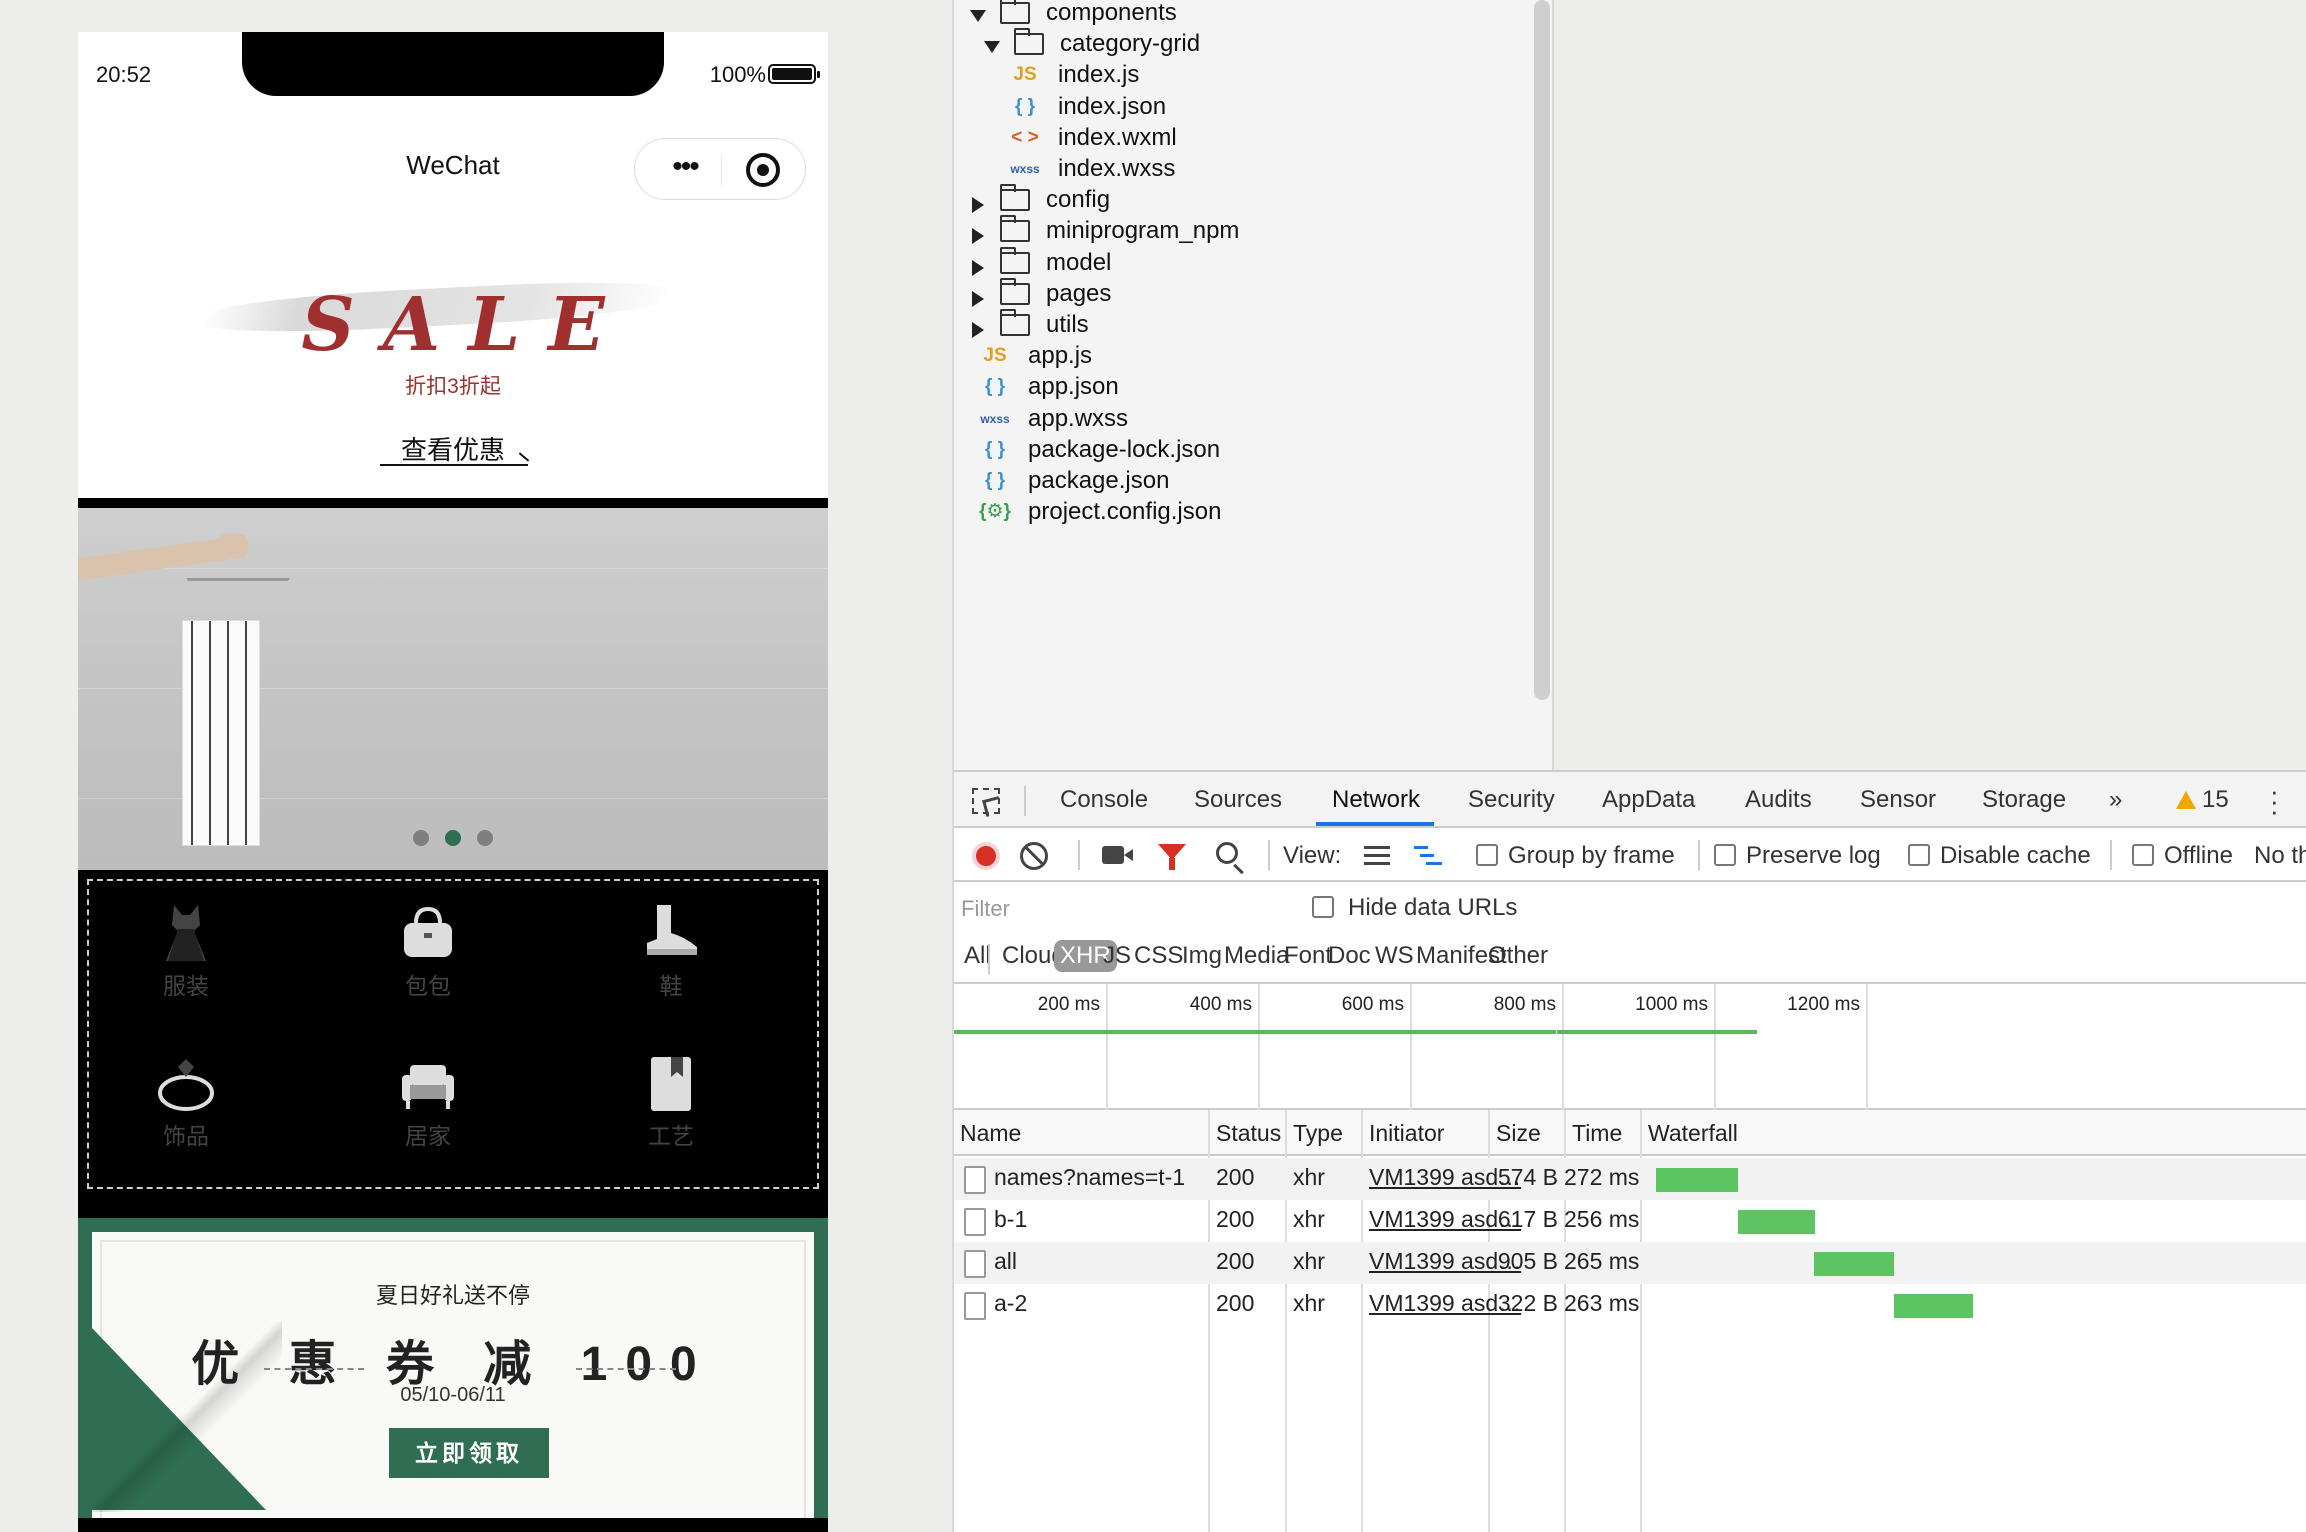 This screenshot has height=1532, width=2306. Describe the element at coordinates (2143, 855) in the screenshot. I see `offline-checkbox` at that location.